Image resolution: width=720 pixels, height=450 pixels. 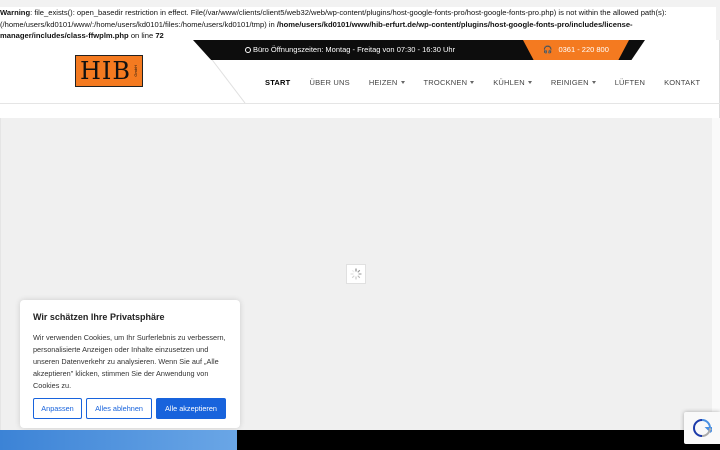 What do you see at coordinates (159, 36) in the screenshot?
I see `warning-line: 72` at bounding box center [159, 36].